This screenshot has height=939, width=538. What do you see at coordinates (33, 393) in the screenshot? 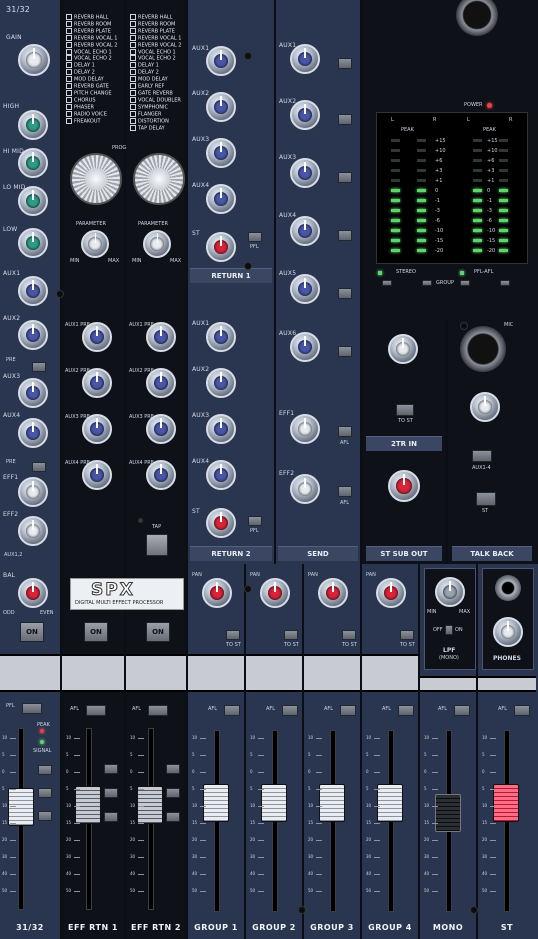
I see `aux3-knob` at bounding box center [33, 393].